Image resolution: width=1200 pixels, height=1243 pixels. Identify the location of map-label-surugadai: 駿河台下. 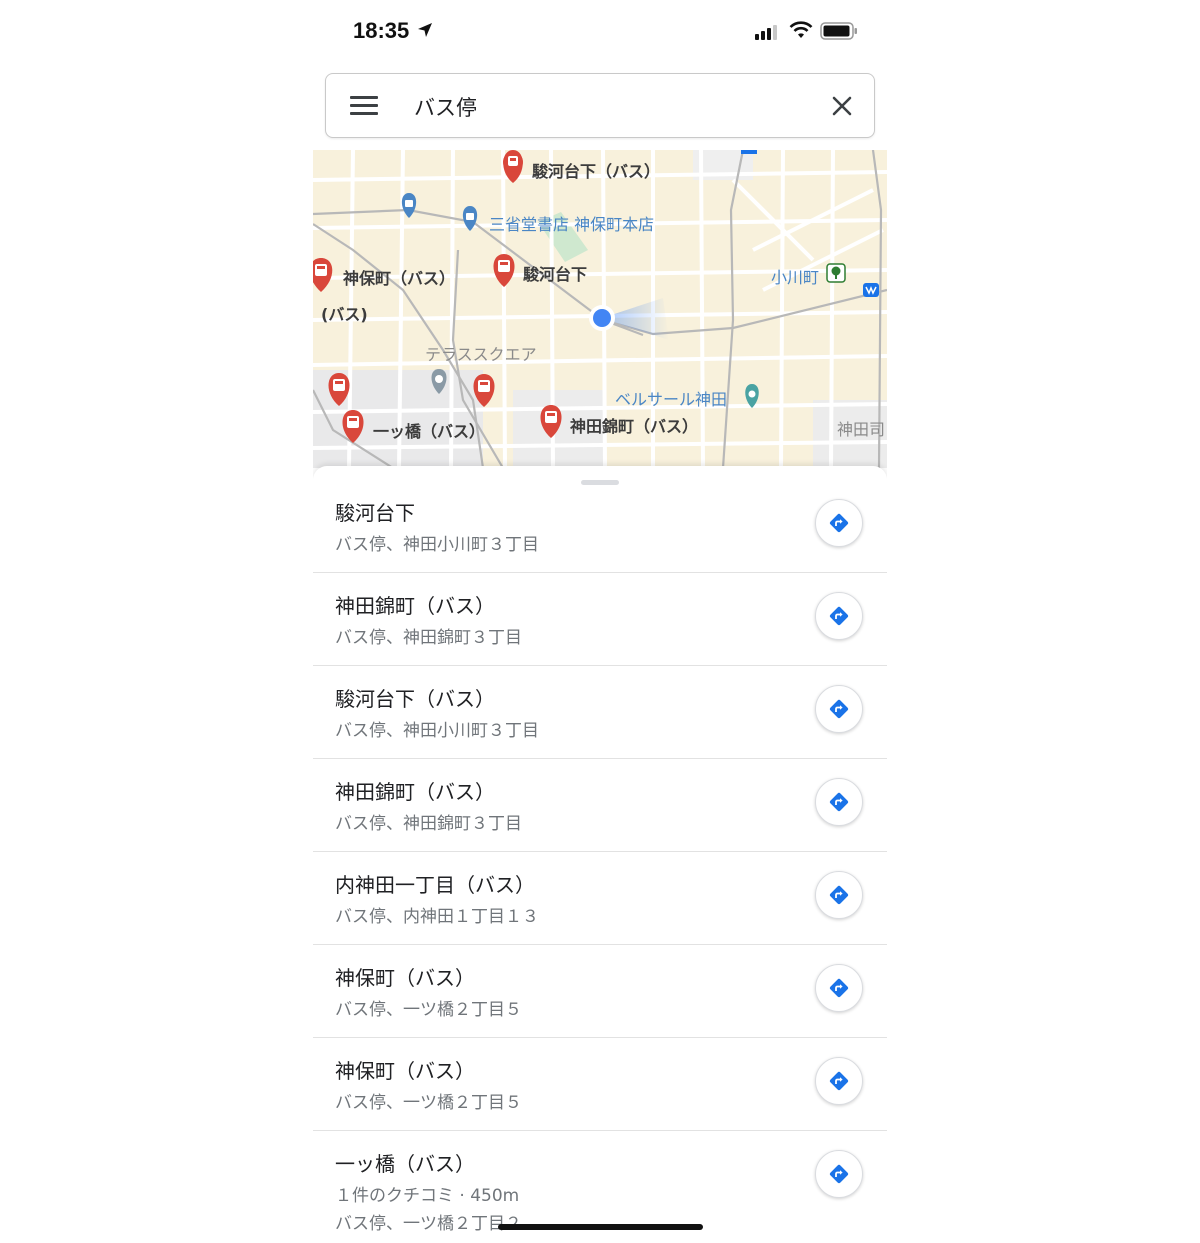
(555, 273).